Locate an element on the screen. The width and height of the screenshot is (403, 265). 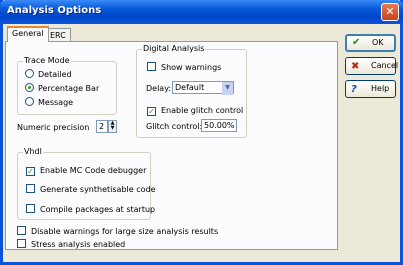
red-x-icon: ✖ is located at coordinates (355, 66).